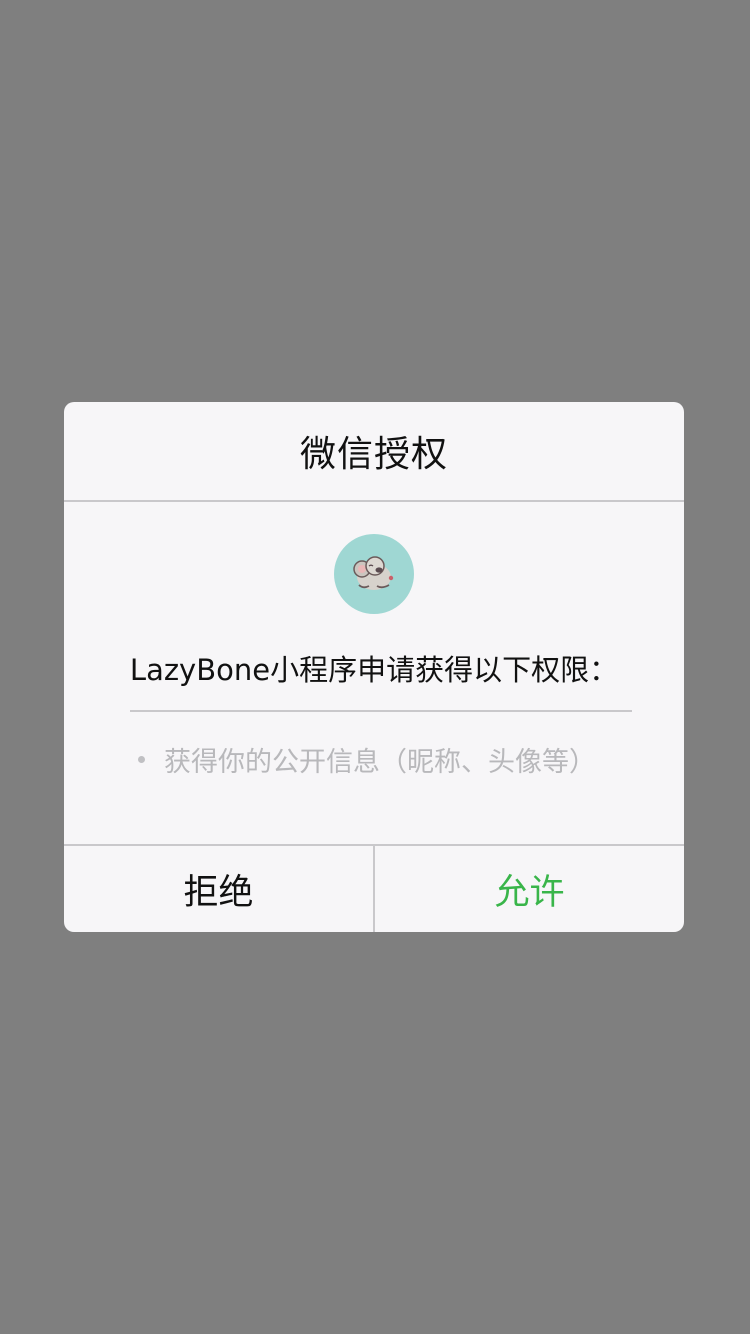 This screenshot has width=750, height=1334. I want to click on koala-avatar-icon, so click(374, 574).